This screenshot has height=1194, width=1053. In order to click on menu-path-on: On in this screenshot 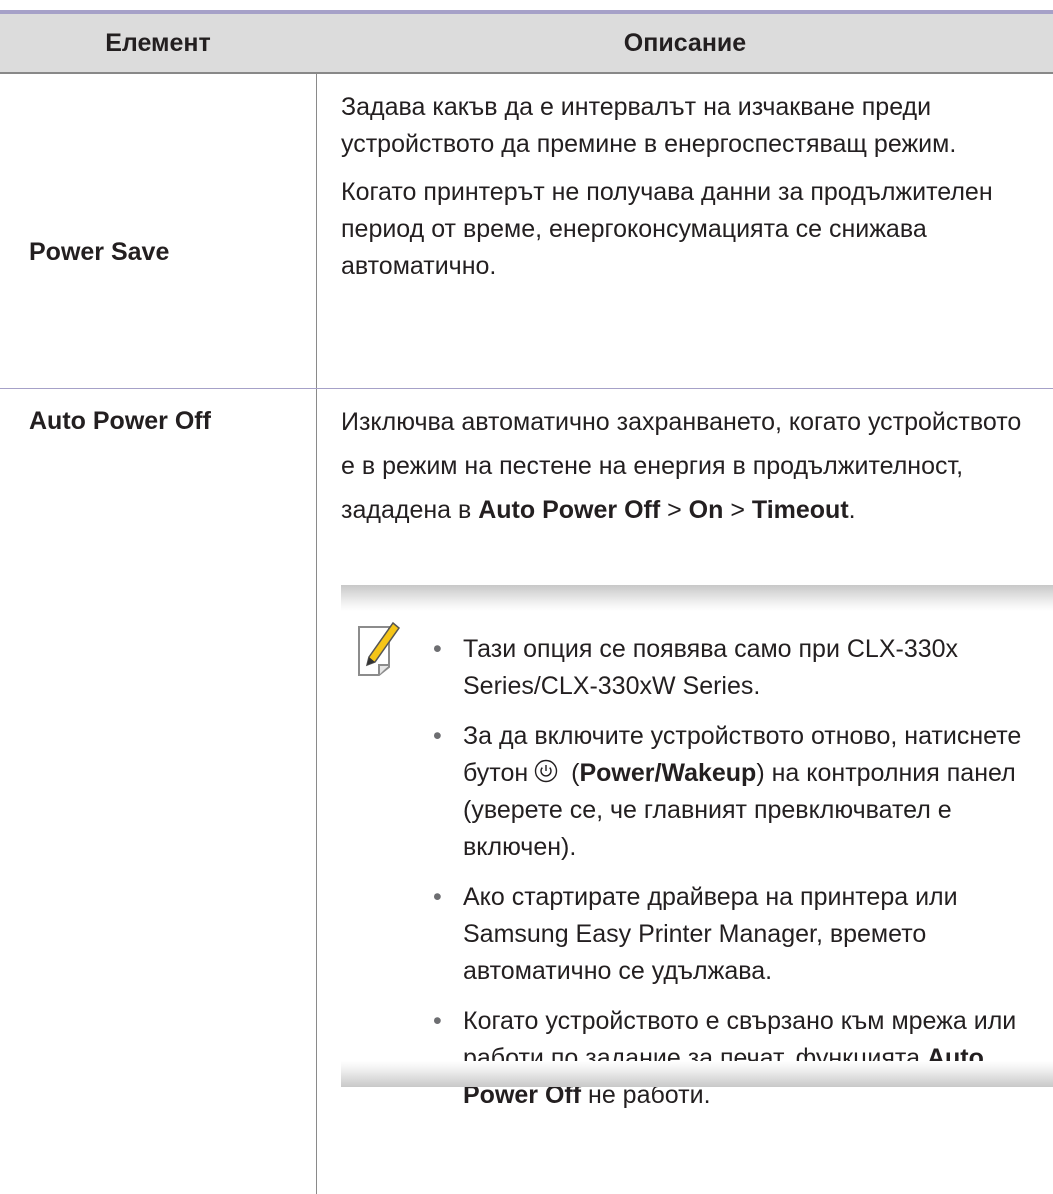, I will do `click(706, 510)`.